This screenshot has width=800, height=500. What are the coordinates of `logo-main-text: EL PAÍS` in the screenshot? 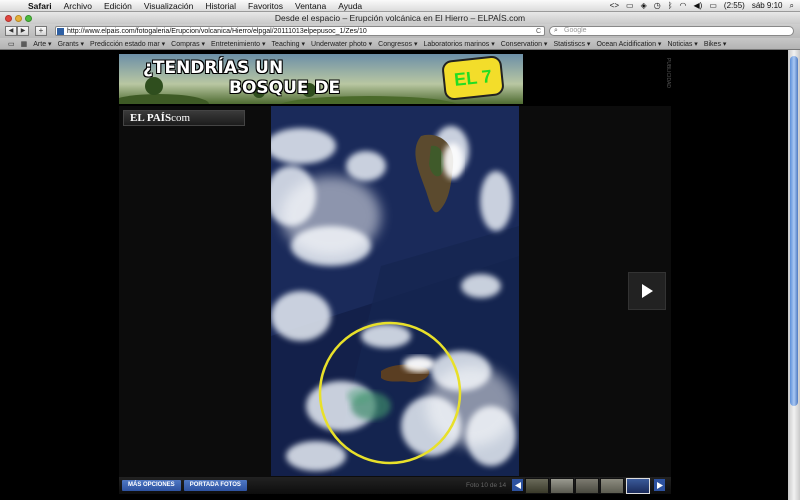 It's located at (151, 118).